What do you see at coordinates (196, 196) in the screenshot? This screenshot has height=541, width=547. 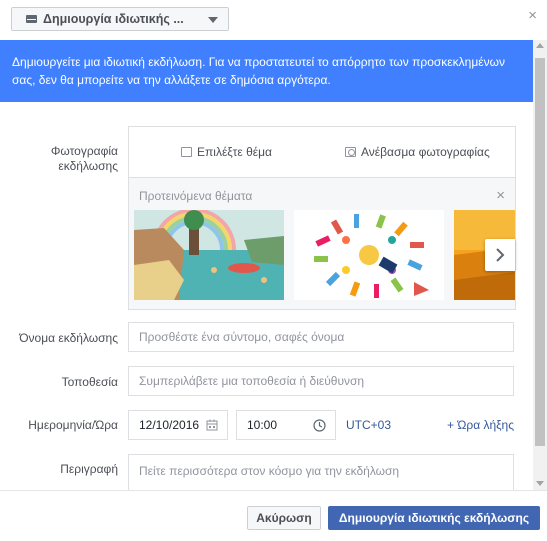 I see `suggested-themes-title: Προτεινόμενα θέματα` at bounding box center [196, 196].